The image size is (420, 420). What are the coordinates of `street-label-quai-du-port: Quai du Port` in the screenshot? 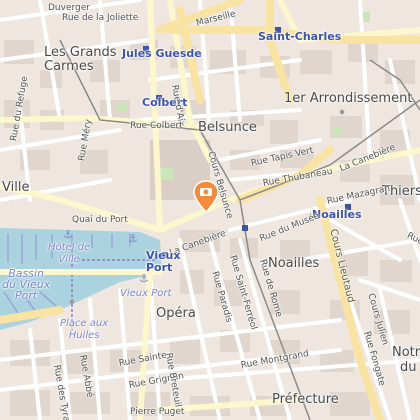 It's located at (100, 220).